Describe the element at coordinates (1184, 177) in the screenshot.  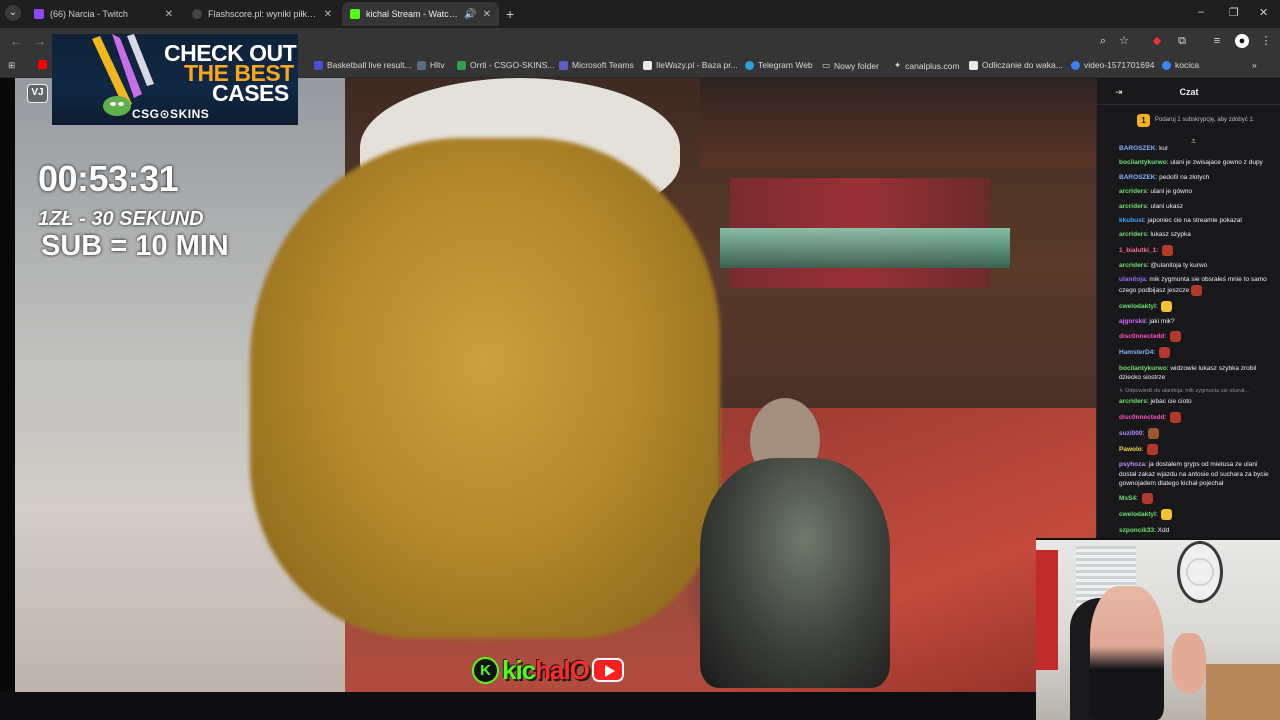
I see `chat-text: pedofil na złotych` at that location.